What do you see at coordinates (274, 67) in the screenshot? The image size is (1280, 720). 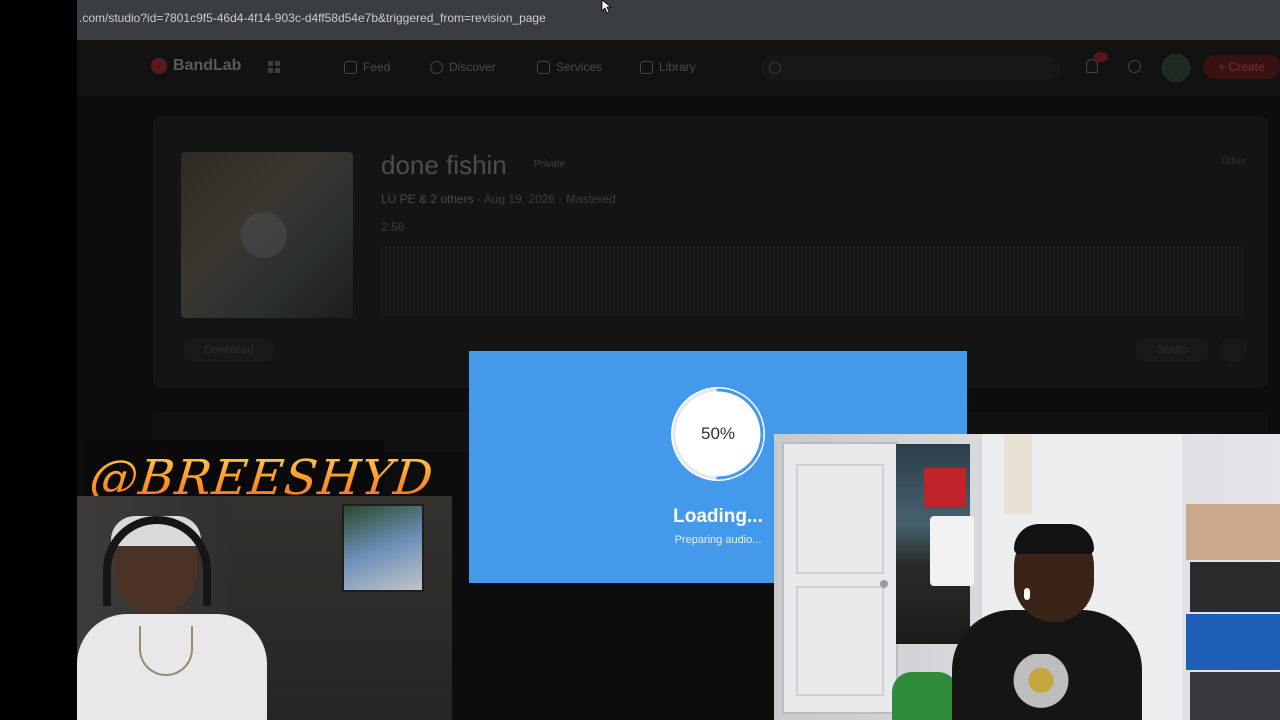 I see `apps-grid-icon` at bounding box center [274, 67].